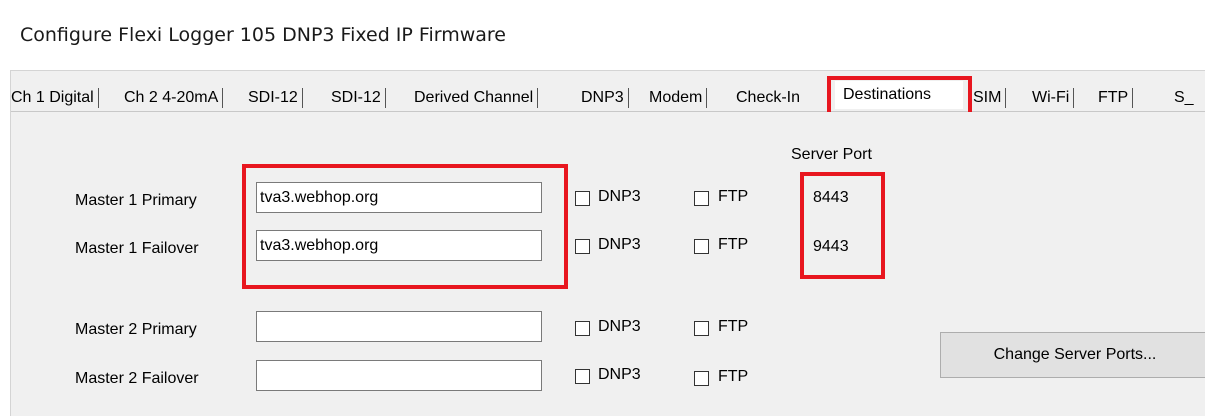 The width and height of the screenshot is (1205, 416). What do you see at coordinates (275, 98) in the screenshot?
I see `tab-sdi12-a: SDI-12` at bounding box center [275, 98].